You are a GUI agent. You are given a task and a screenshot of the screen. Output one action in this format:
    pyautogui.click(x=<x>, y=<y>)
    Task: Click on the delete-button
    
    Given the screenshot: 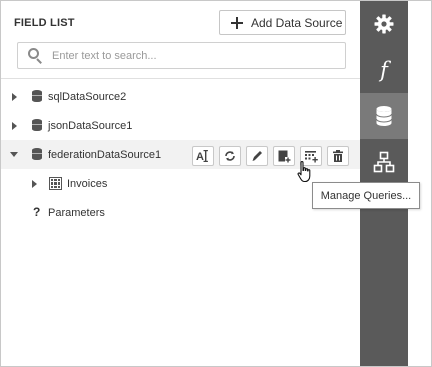 What is the action you would take?
    pyautogui.click(x=338, y=156)
    